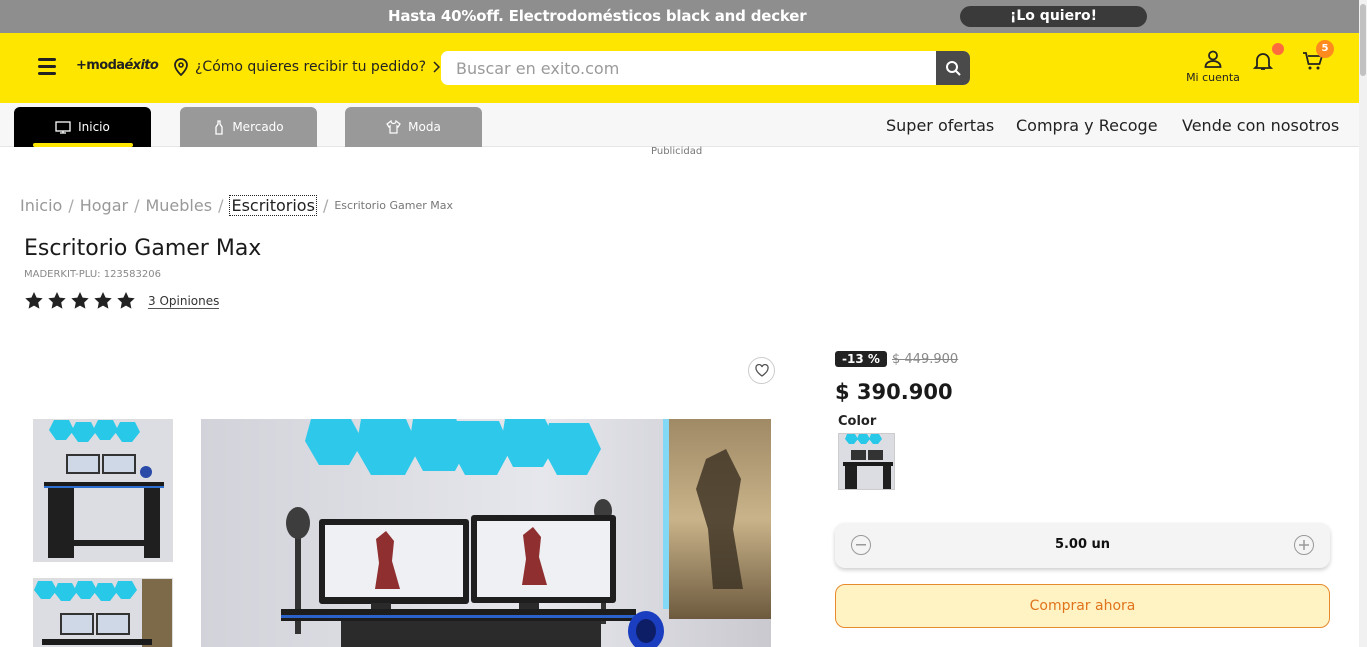 Image resolution: width=1367 pixels, height=647 pixels. I want to click on hamburger-menu-icon, so click(47, 67).